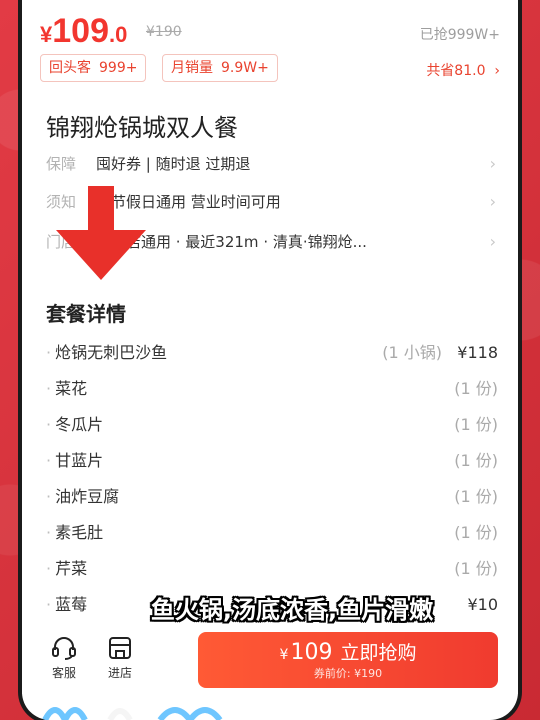  I want to click on tag-label: 月销量, so click(192, 68).